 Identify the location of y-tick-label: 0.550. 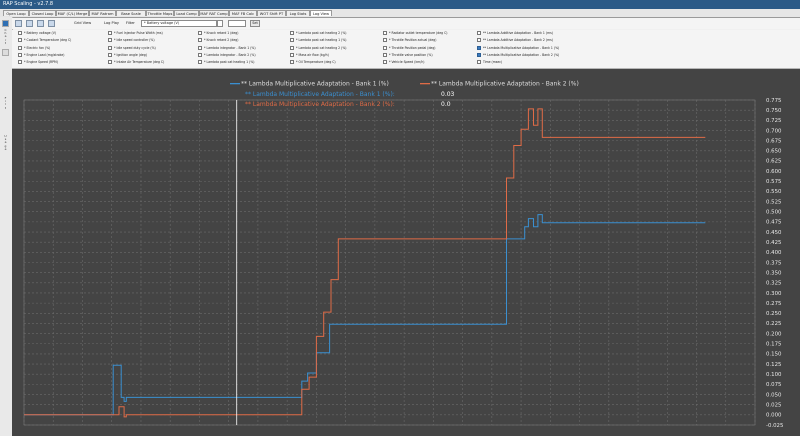
(774, 192).